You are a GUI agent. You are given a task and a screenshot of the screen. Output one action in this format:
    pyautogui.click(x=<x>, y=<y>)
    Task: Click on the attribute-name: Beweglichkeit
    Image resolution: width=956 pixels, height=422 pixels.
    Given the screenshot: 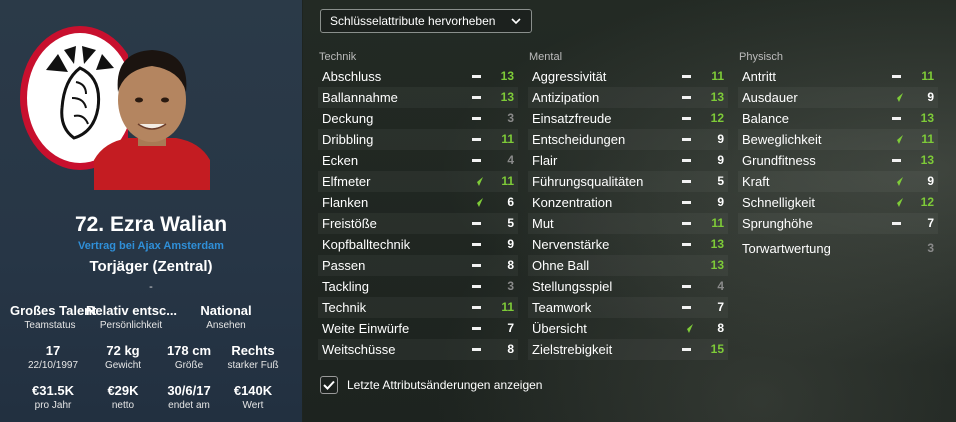 What is the action you would take?
    pyautogui.click(x=782, y=139)
    